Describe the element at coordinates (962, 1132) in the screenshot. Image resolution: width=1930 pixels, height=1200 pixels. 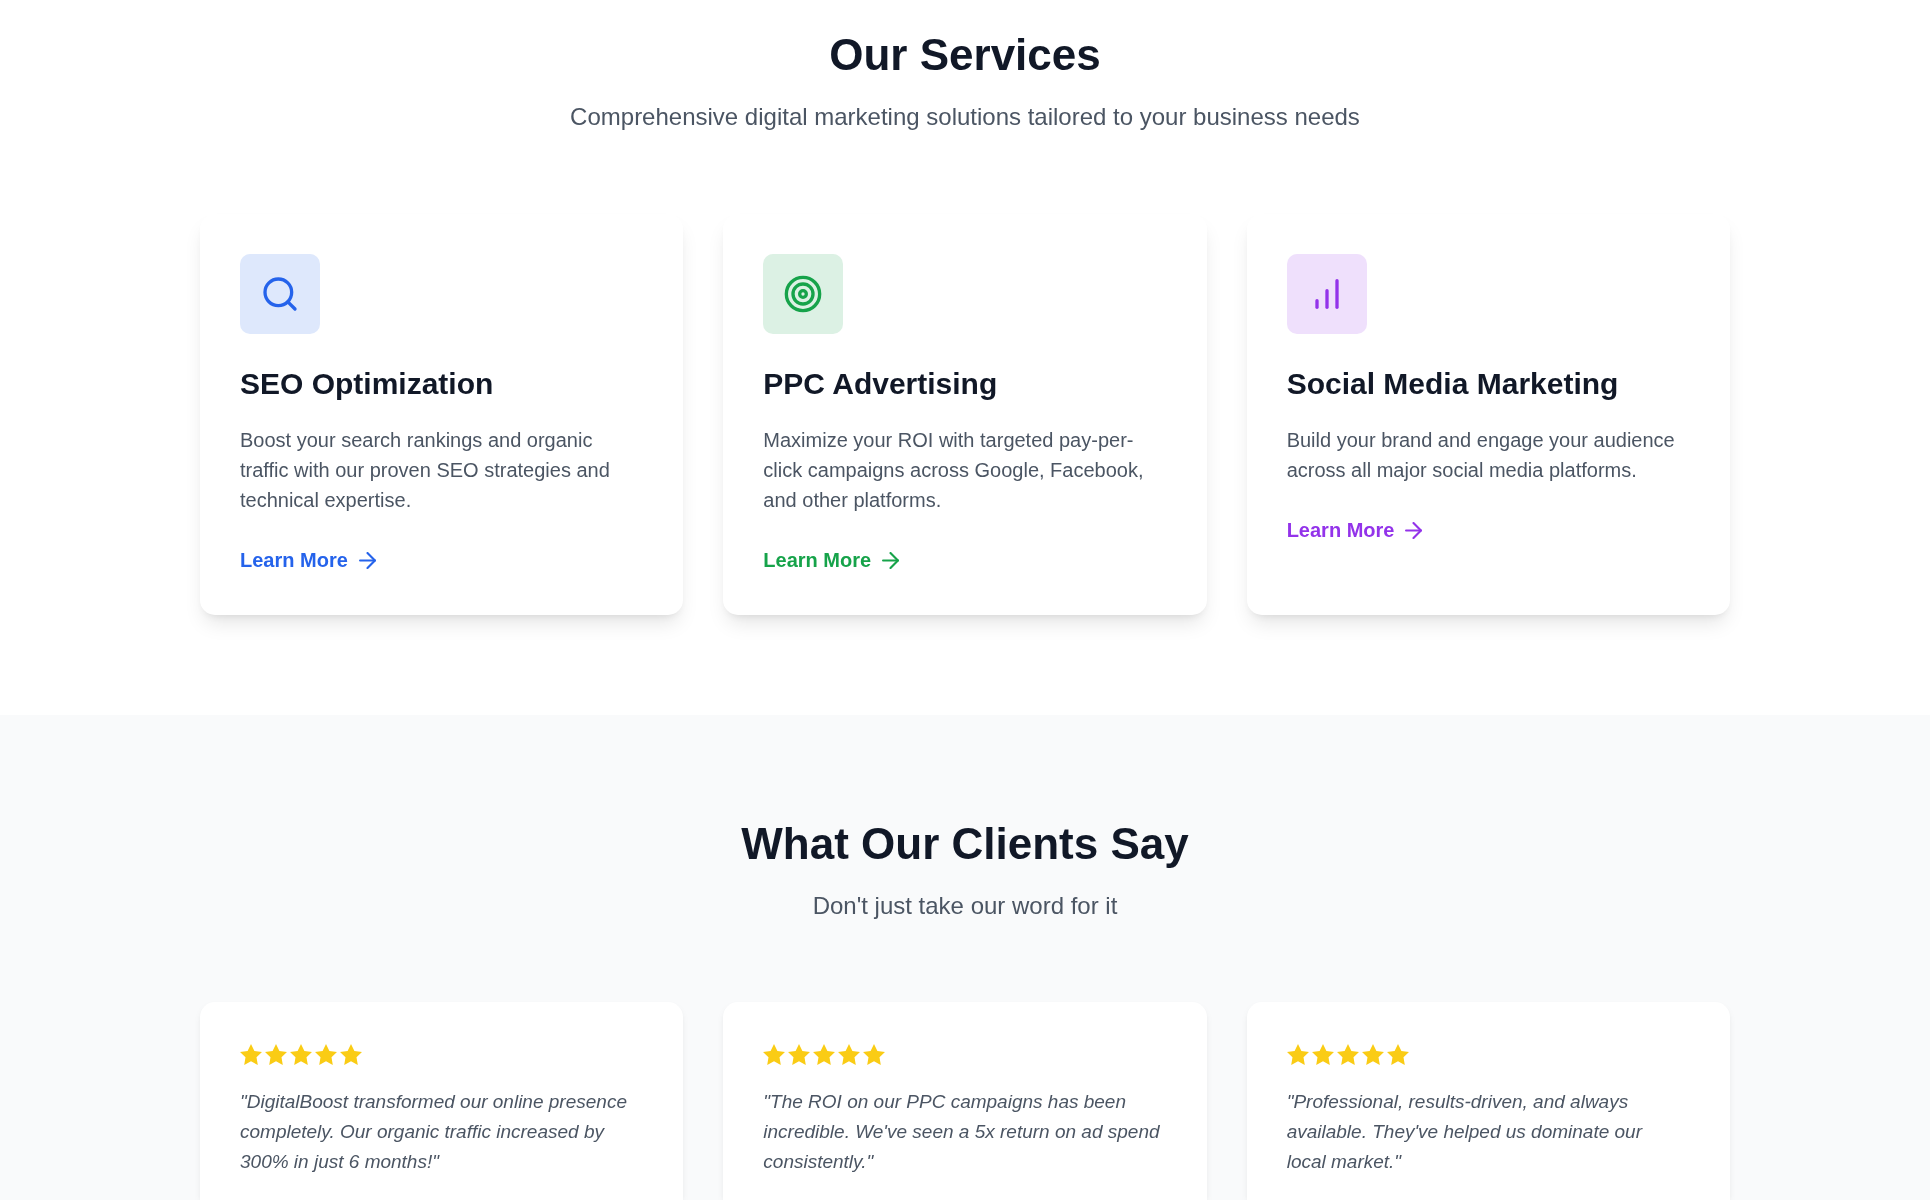
I see `testimonial-quote: "The ROI on our PPC campaigns has been incredible. We've seen a 5x return on ad spend consistently."` at that location.